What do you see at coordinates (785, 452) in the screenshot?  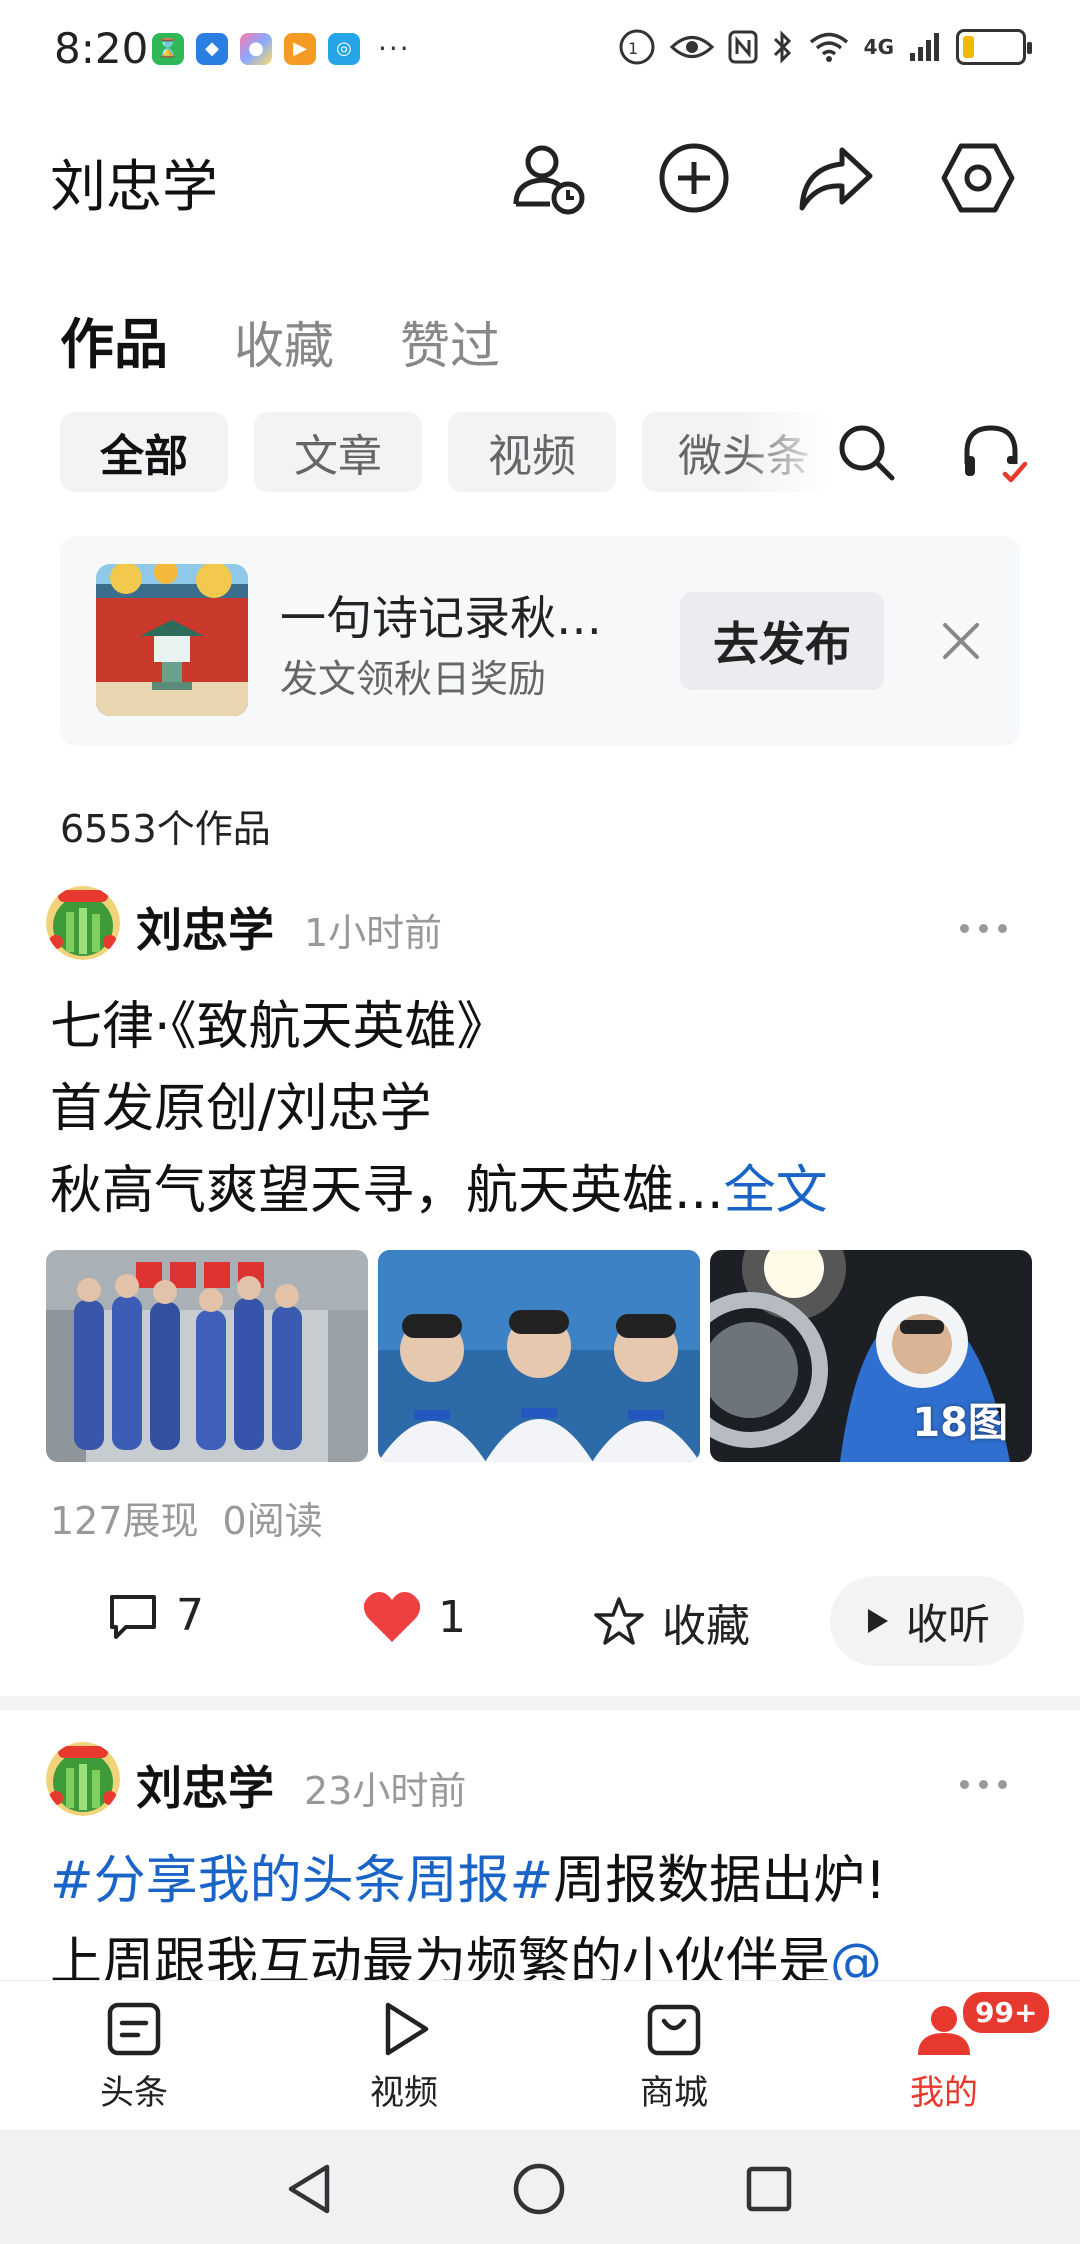 I see `chips-fade` at bounding box center [785, 452].